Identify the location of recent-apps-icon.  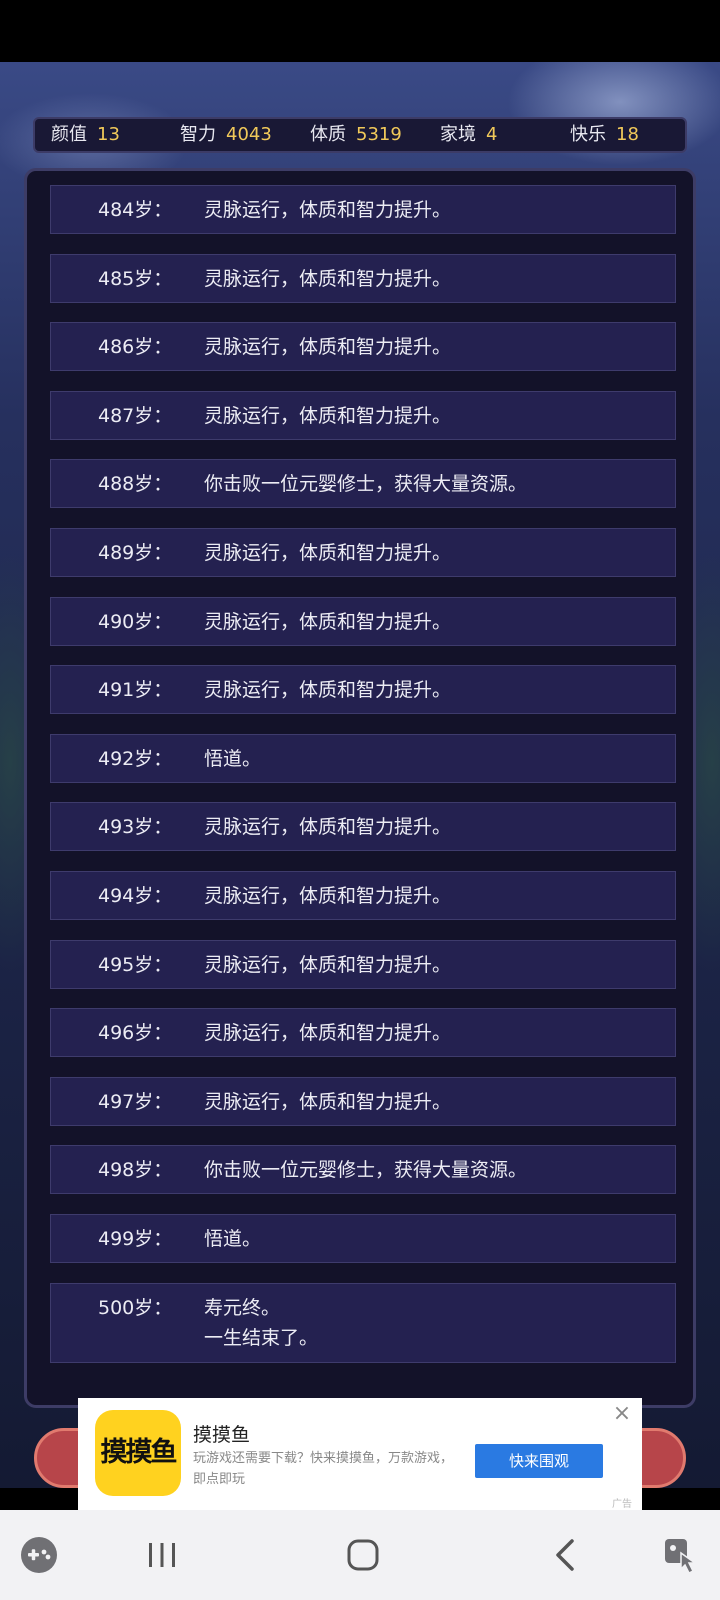
(162, 1555).